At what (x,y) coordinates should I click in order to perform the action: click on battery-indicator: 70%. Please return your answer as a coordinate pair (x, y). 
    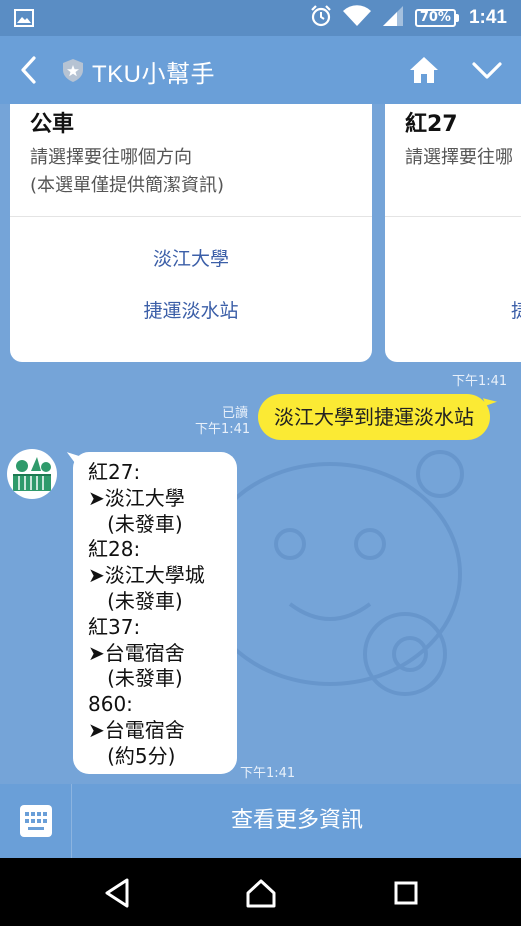
    Looking at the image, I should click on (436, 18).